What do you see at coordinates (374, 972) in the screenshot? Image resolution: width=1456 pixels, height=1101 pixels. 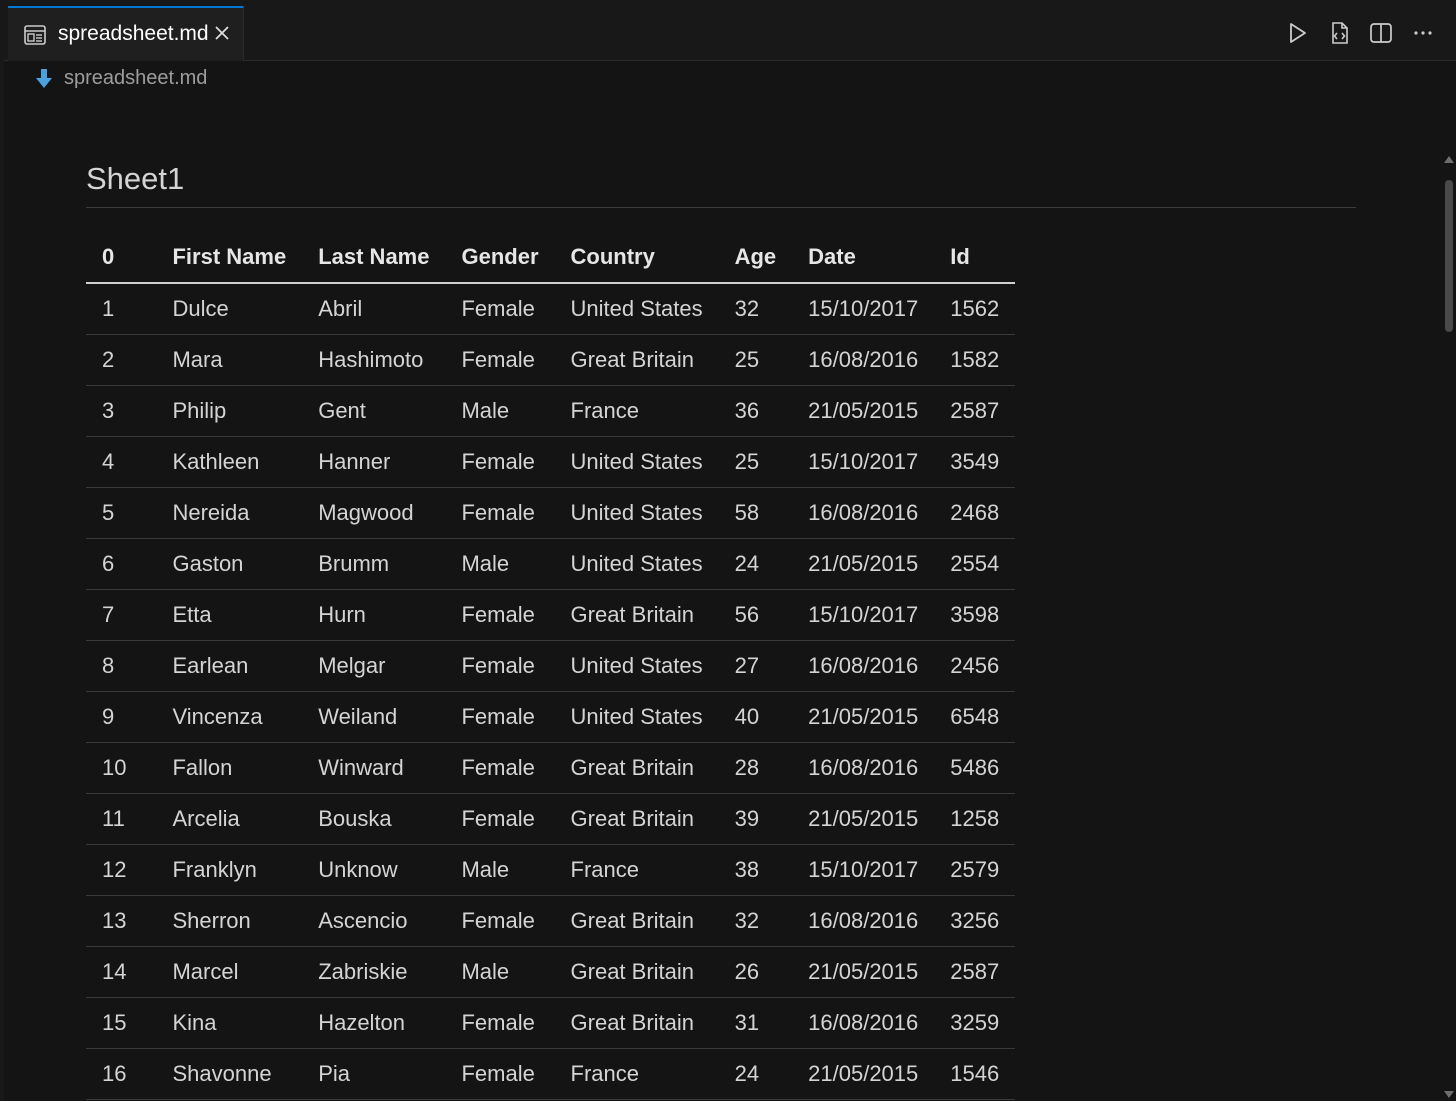 I see `table-cell: Zabriskie` at bounding box center [374, 972].